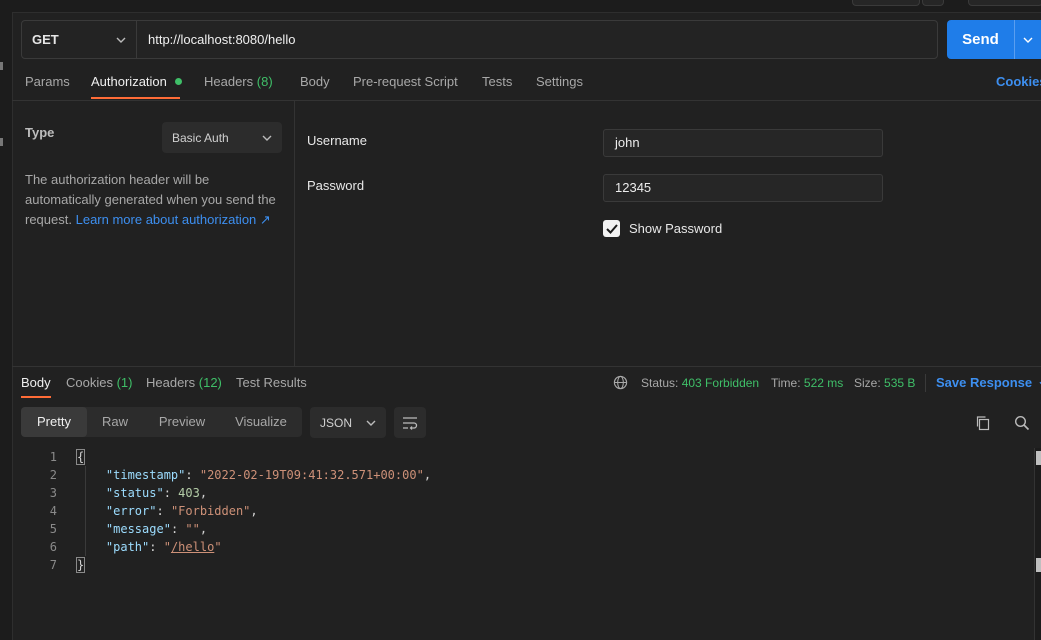 This screenshot has width=1041, height=640. I want to click on method-select: GET, so click(79, 39).